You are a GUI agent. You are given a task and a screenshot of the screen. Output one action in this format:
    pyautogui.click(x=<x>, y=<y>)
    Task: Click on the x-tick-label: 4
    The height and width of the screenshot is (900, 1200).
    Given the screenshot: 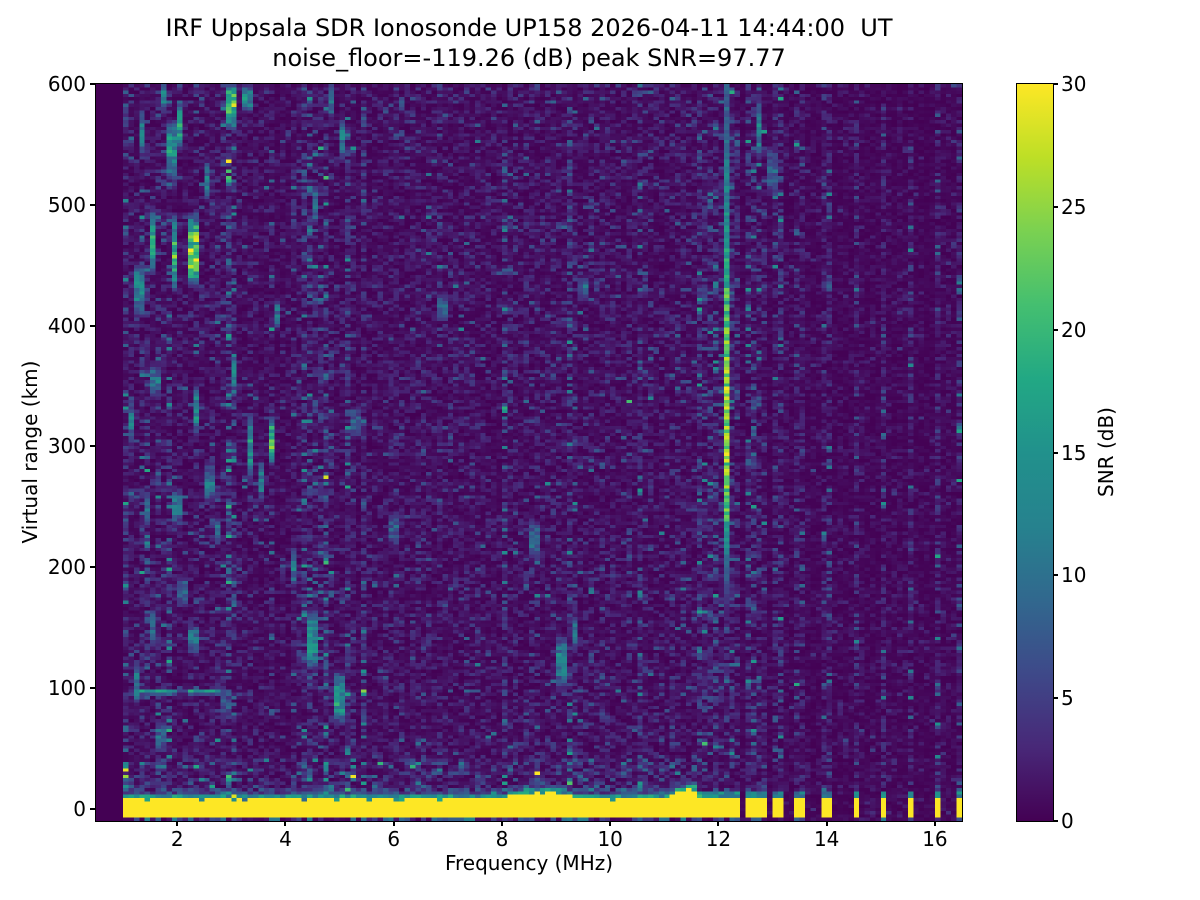 What is the action you would take?
    pyautogui.click(x=285, y=839)
    